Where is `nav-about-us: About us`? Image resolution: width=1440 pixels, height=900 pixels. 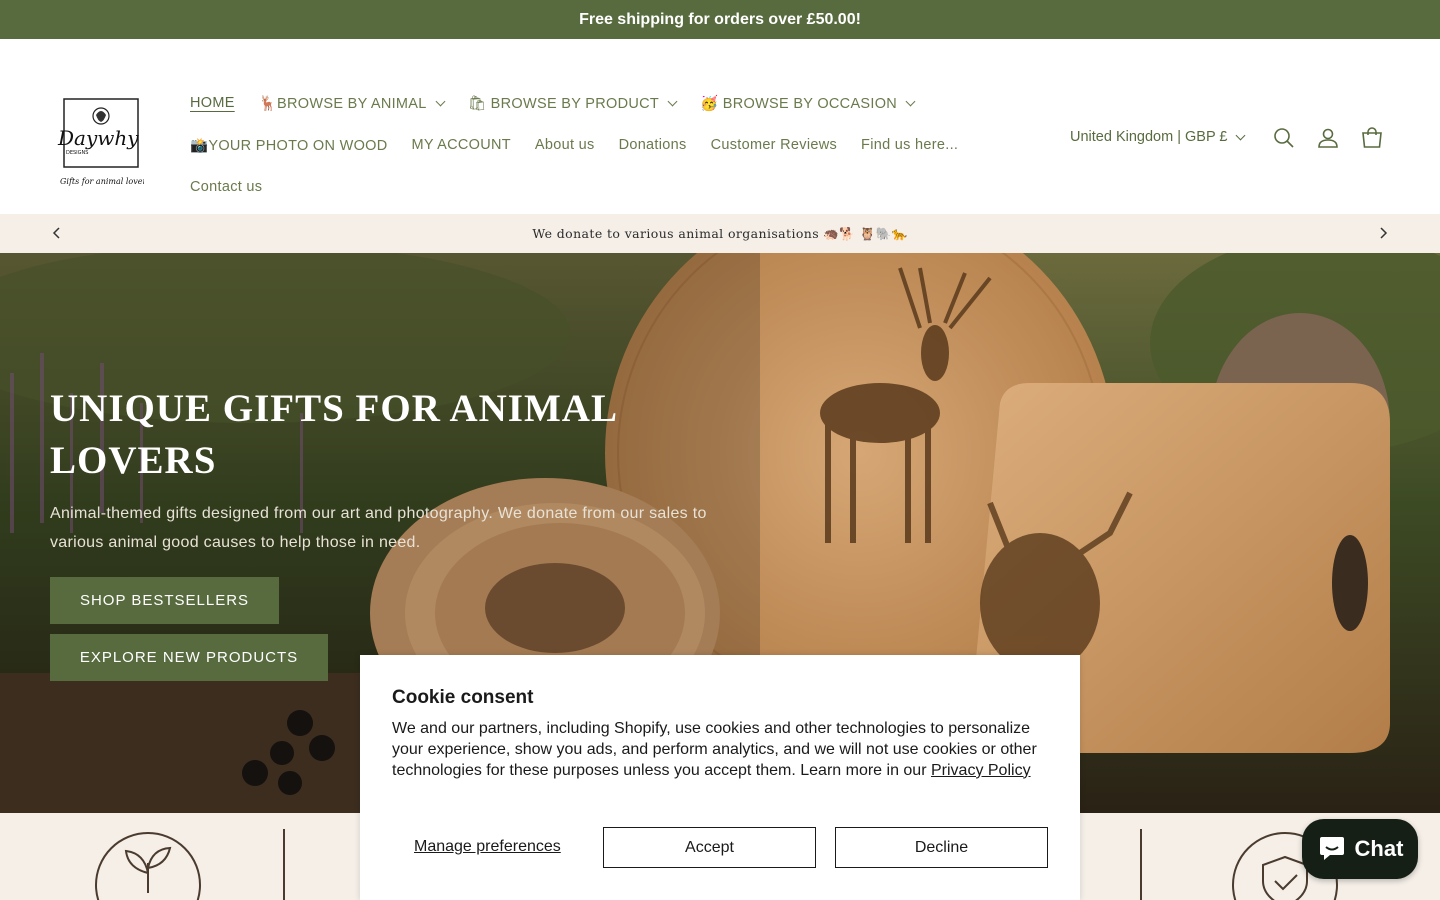
nav-about-us: About us is located at coordinates (565, 145).